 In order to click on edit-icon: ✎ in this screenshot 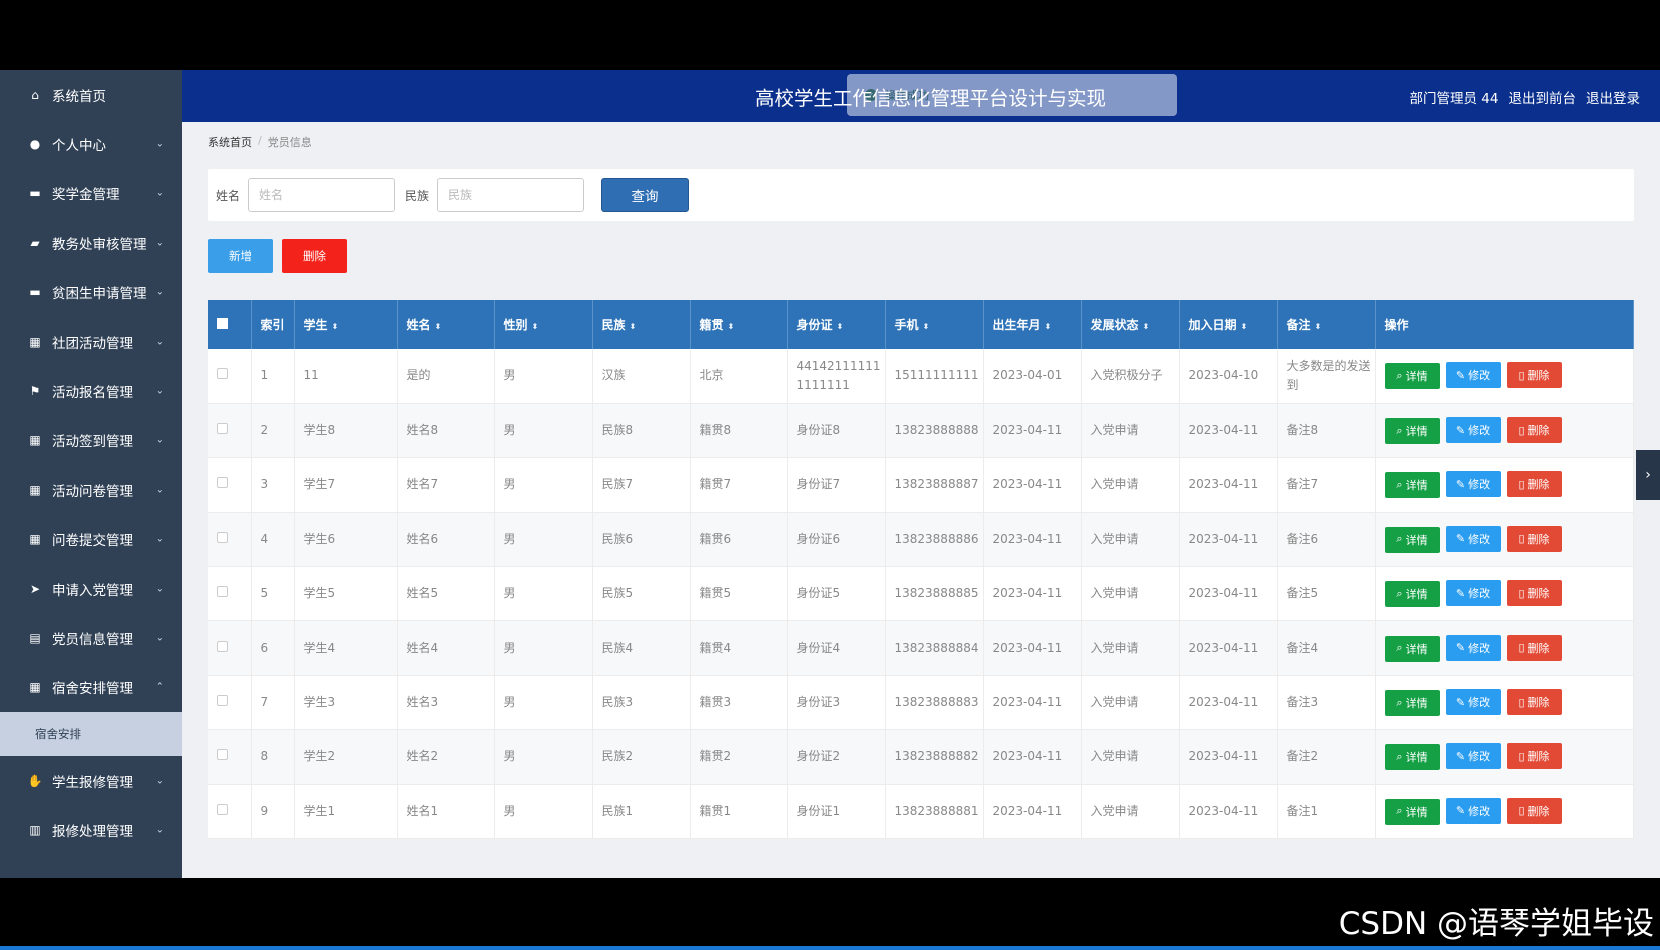, I will do `click(1460, 648)`.